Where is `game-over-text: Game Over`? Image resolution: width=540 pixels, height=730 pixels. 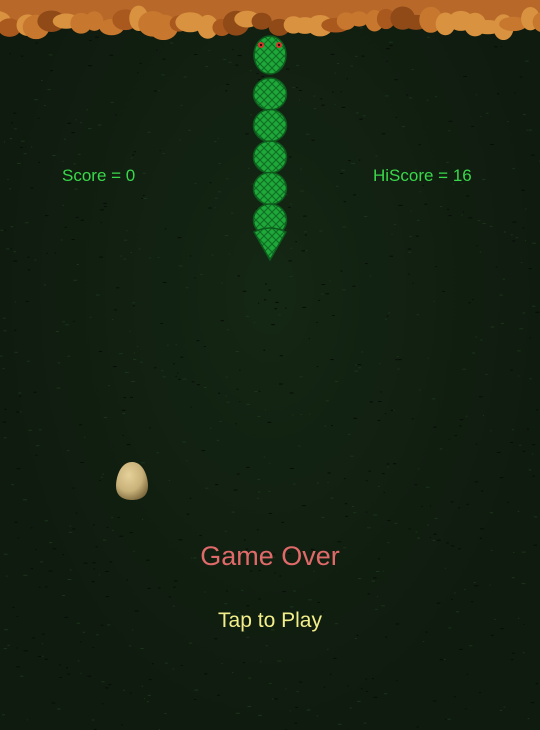 game-over-text: Game Over is located at coordinates (270, 556).